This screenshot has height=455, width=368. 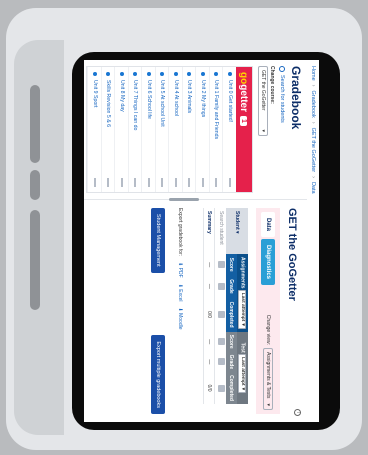 I want to click on course-select-value: GET the GoGetter, so click(x=263, y=90).